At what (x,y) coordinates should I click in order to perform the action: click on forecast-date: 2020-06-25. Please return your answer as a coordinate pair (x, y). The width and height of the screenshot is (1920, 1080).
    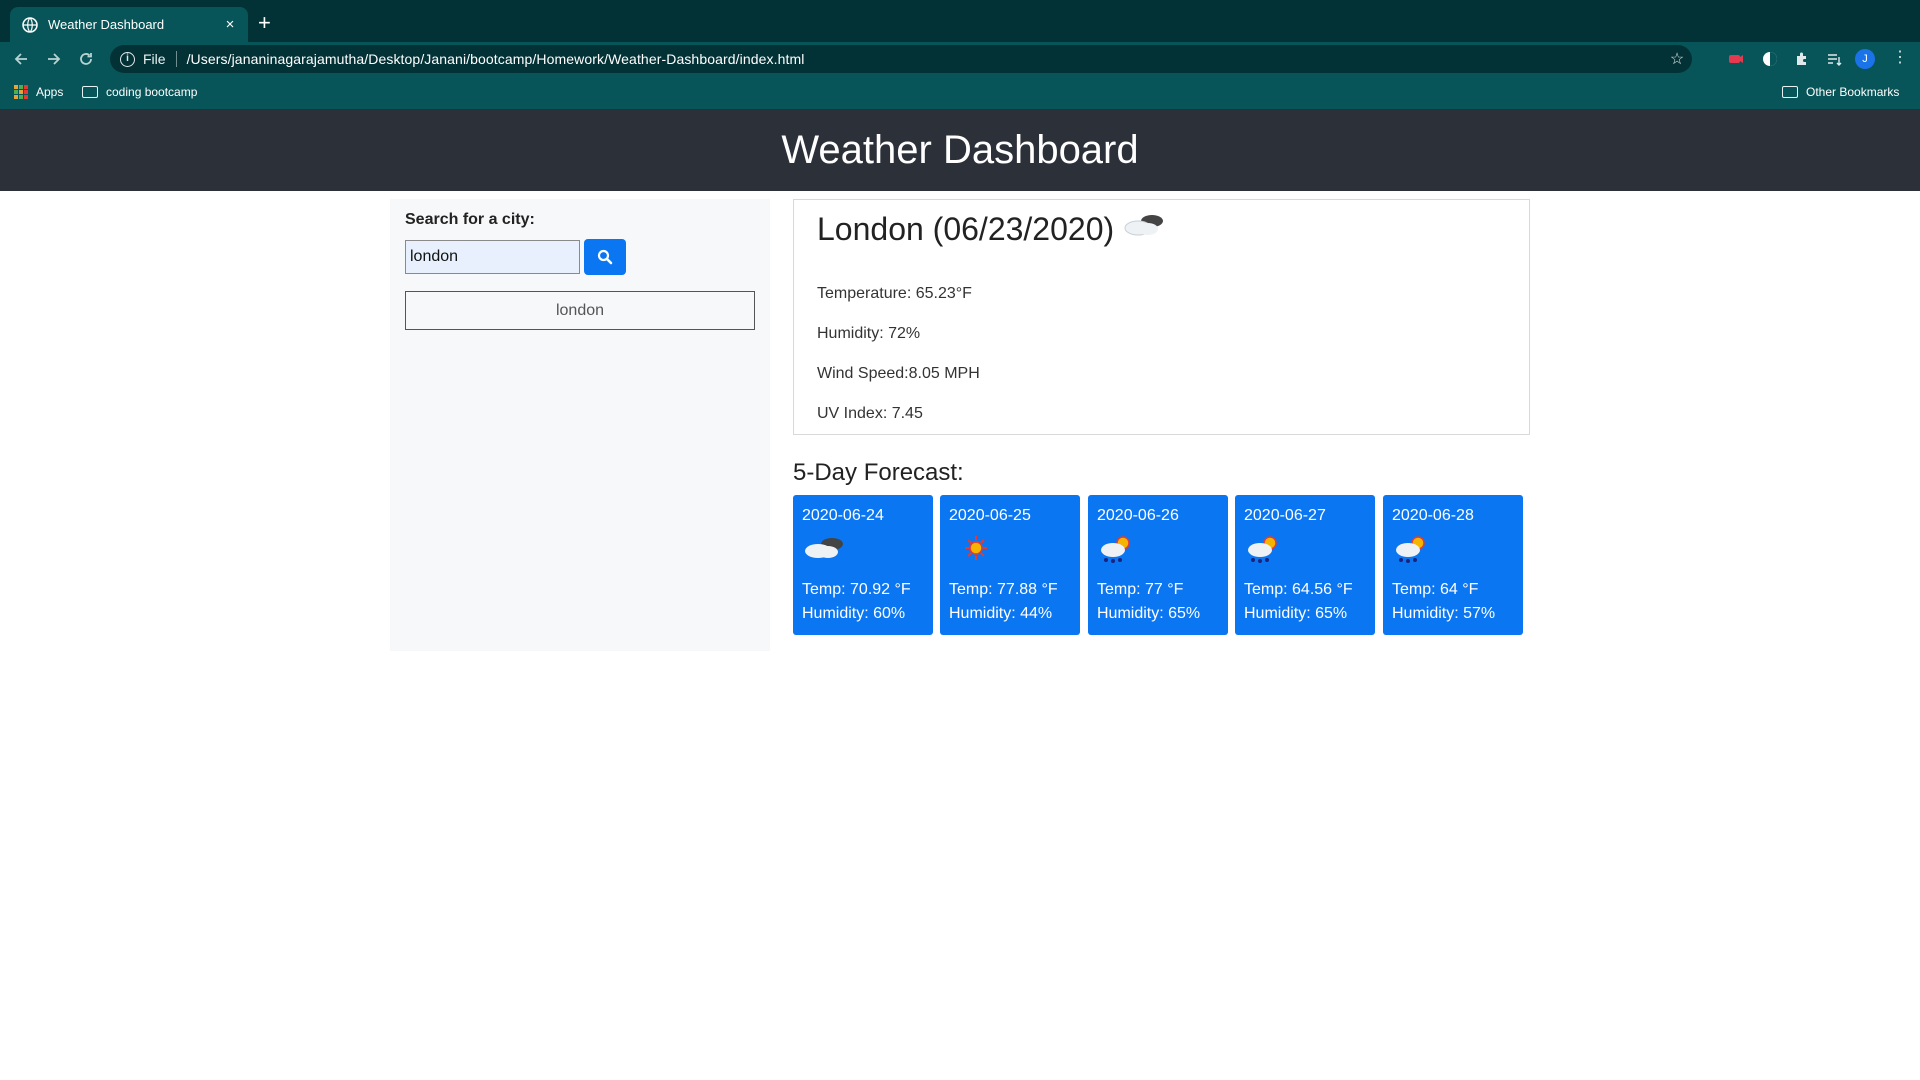
    Looking at the image, I should click on (990, 515).